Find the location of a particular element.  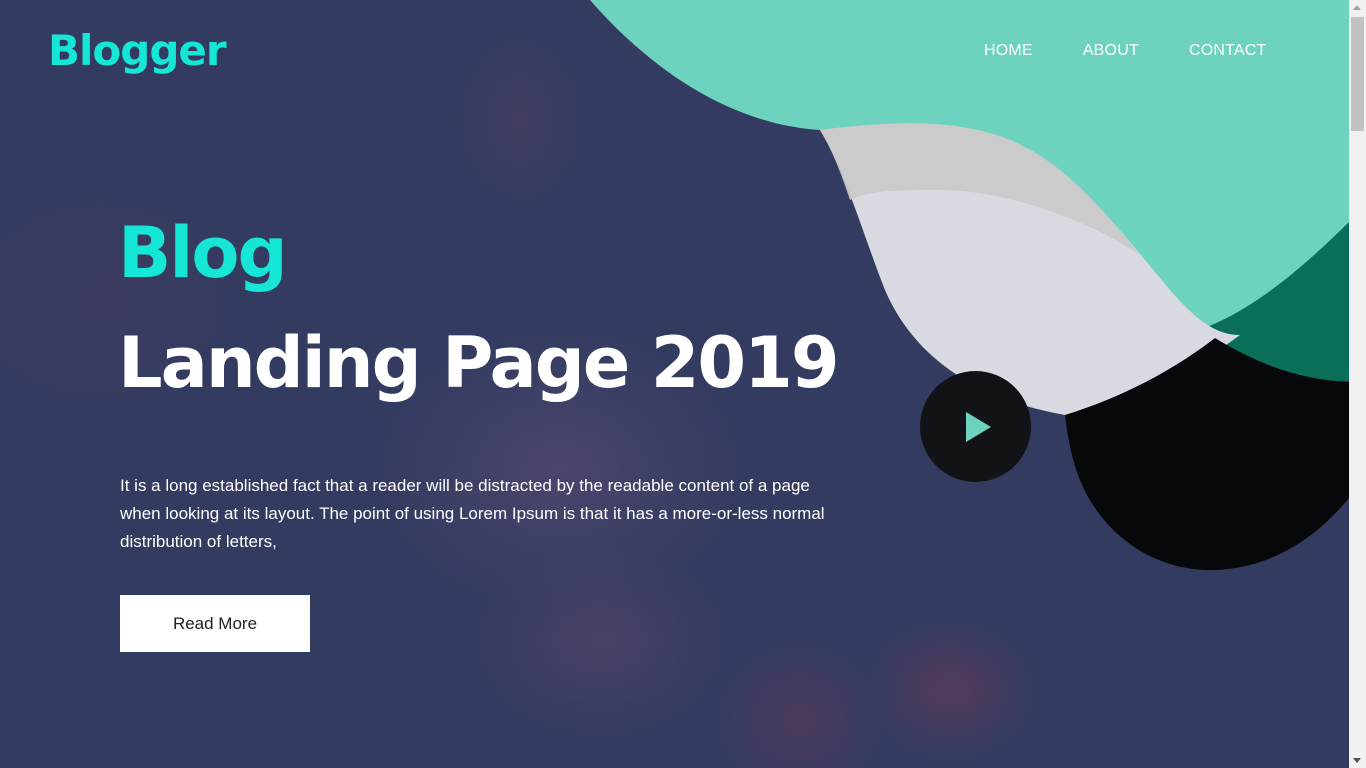

scroll-down-arrow-icon is located at coordinates (1357, 760).